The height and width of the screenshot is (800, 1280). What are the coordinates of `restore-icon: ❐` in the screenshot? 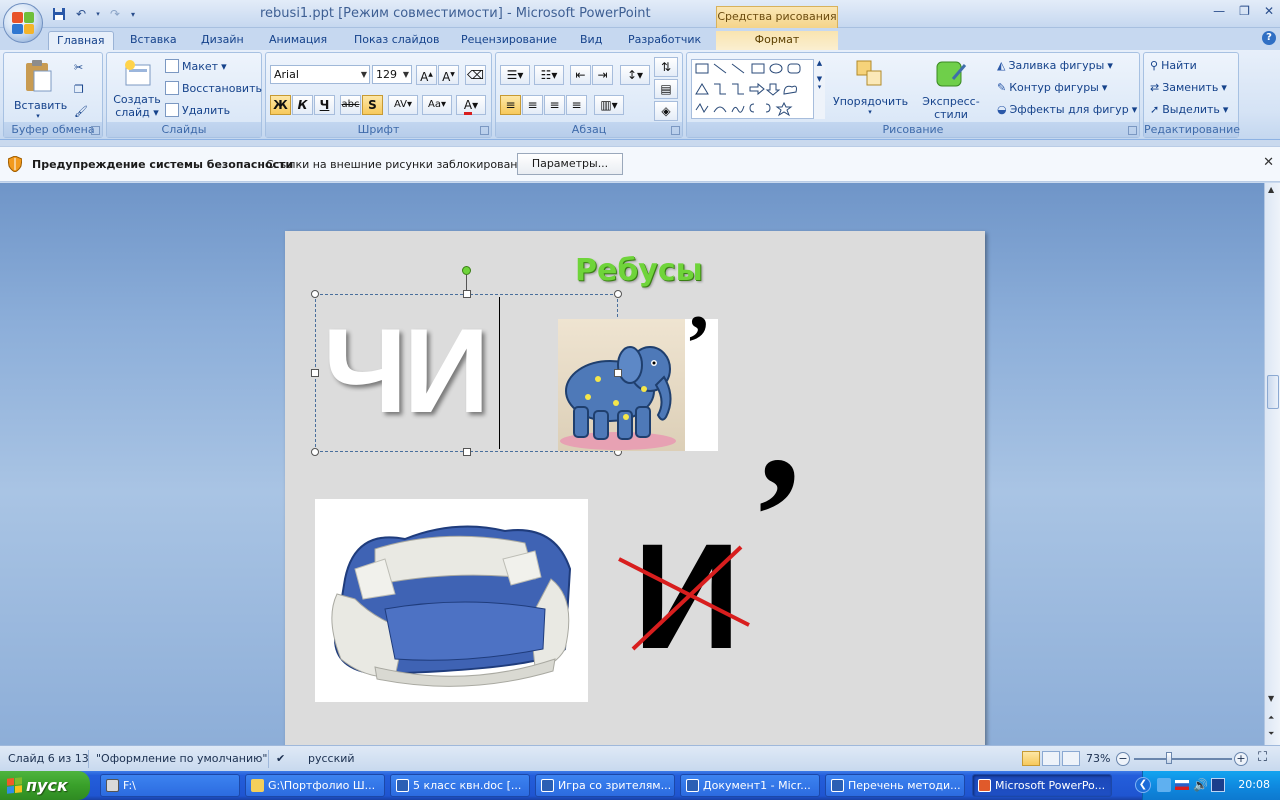 It's located at (1244, 11).